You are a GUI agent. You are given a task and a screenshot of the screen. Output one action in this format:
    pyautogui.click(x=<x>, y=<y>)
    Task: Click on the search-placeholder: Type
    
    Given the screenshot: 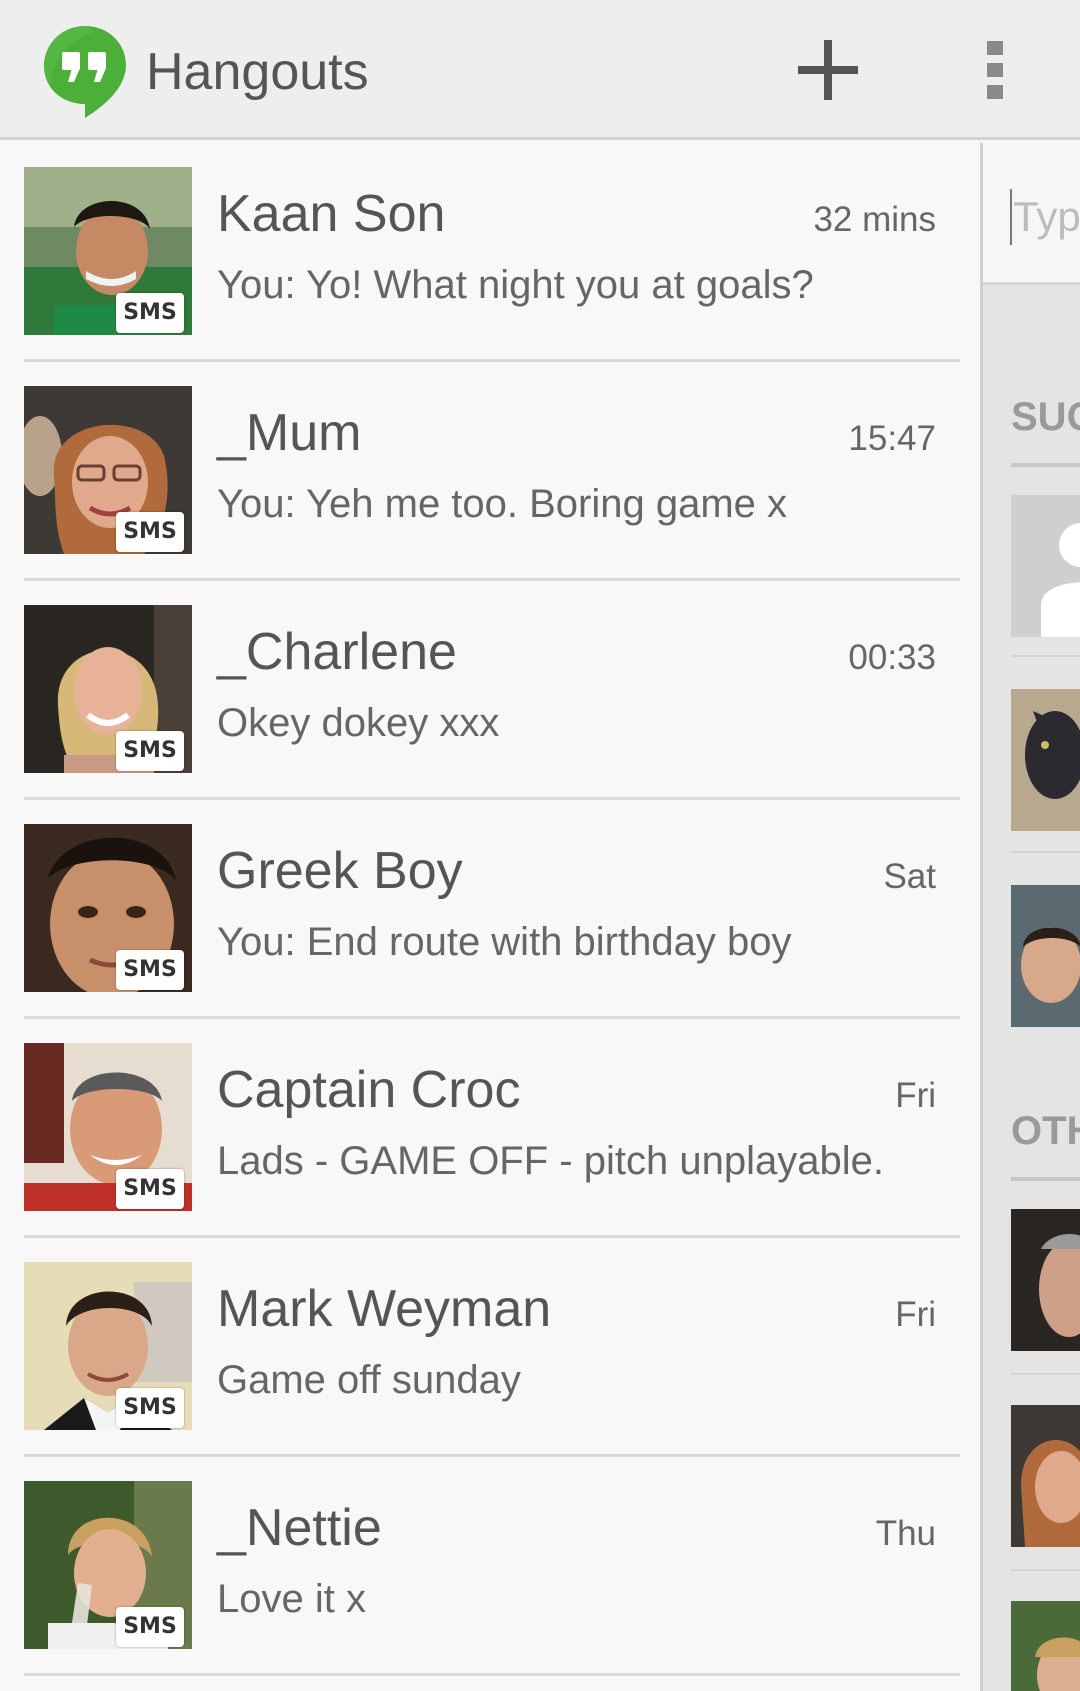 What is the action you would take?
    pyautogui.click(x=1046, y=216)
    